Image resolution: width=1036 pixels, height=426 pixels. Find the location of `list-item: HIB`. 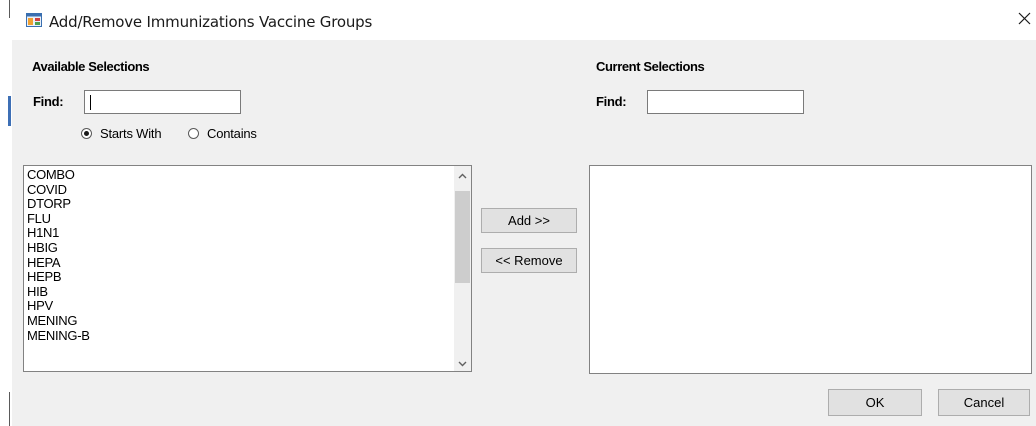

list-item: HIB is located at coordinates (58, 292).